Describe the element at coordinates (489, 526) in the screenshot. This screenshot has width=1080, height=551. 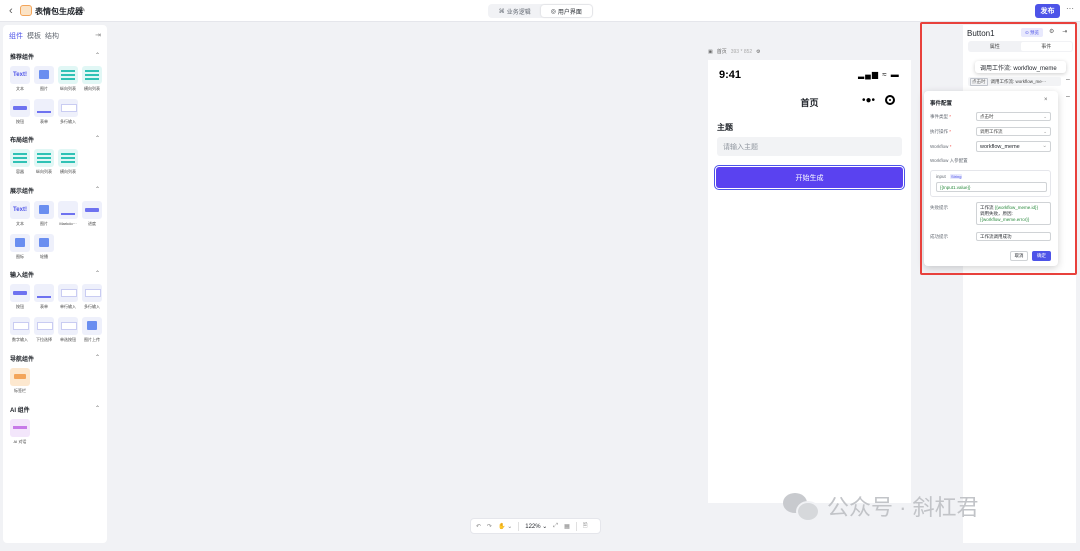
I see `redo-icon: ↷` at that location.